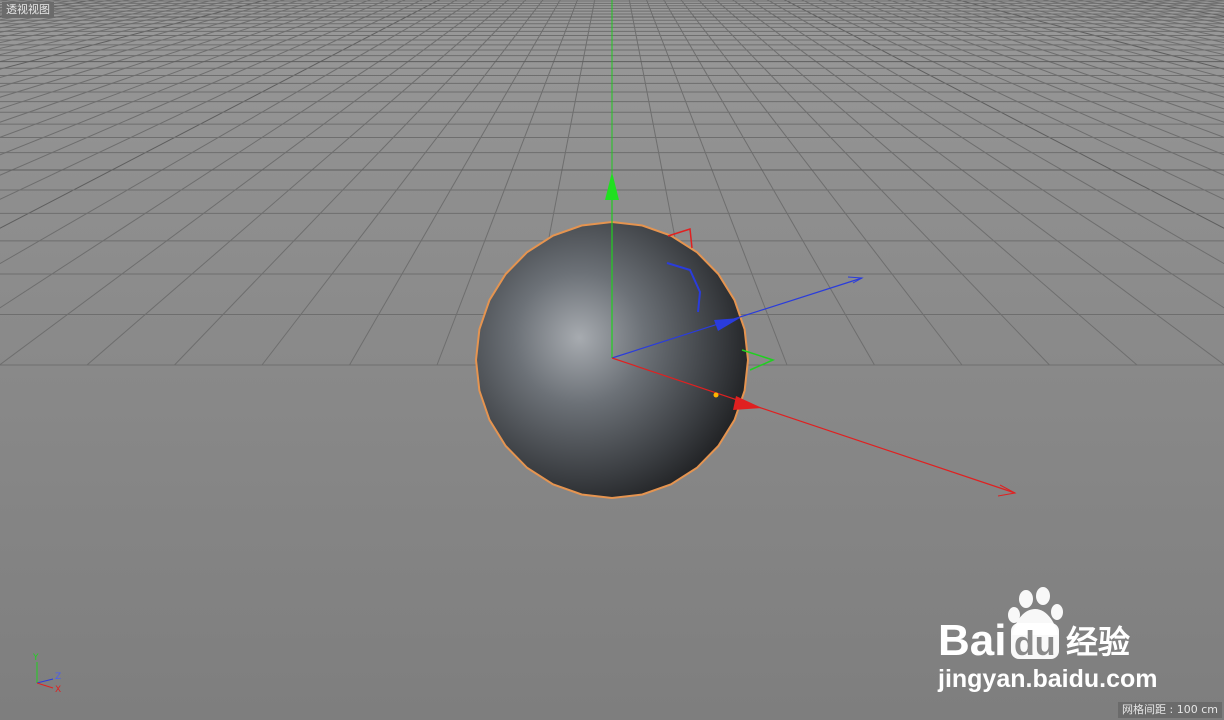 The height and width of the screenshot is (720, 1224). What do you see at coordinates (612, 186) in the screenshot?
I see `y-axis-arrow-icon` at bounding box center [612, 186].